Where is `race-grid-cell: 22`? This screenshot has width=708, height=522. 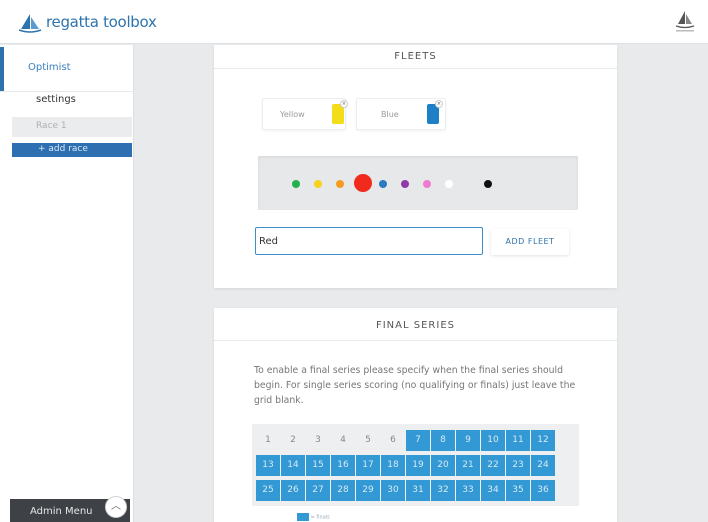 race-grid-cell: 22 is located at coordinates (493, 465).